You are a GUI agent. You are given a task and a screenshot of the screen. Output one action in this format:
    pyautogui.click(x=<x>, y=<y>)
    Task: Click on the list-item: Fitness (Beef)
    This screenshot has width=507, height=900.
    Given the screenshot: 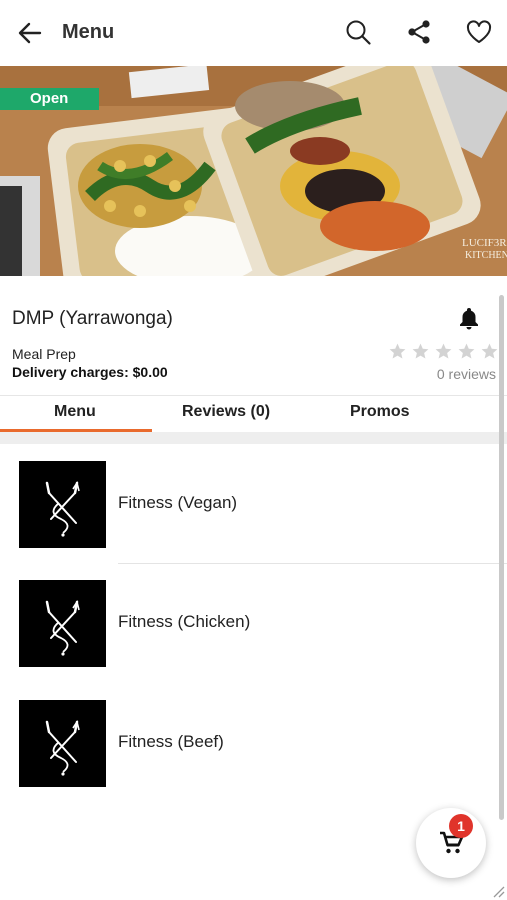 What is the action you would take?
    pyautogui.click(x=253, y=735)
    